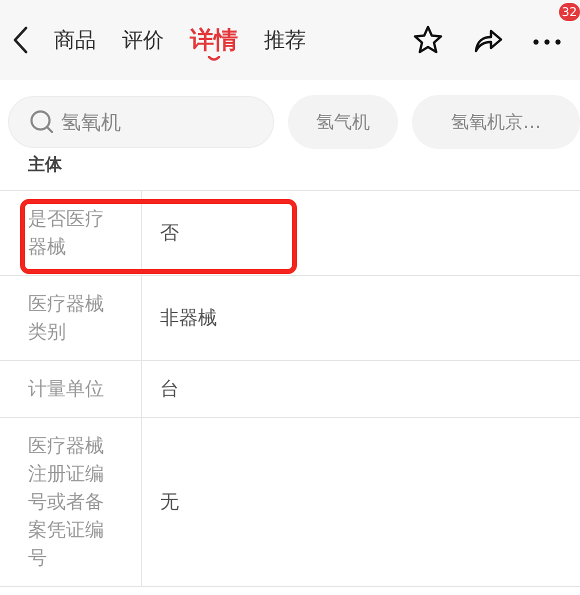  Describe the element at coordinates (75, 45) in the screenshot. I see `tab: 商品` at that location.